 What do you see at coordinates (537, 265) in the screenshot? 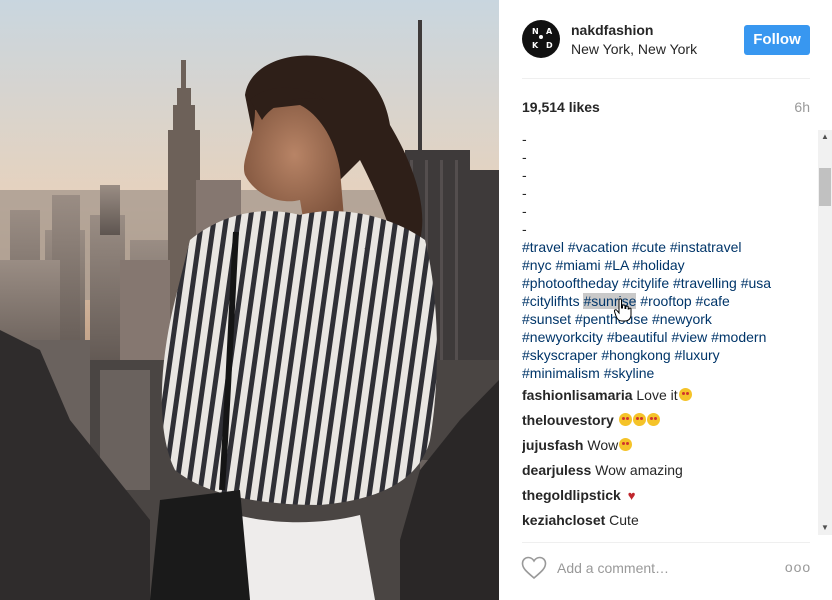
I see `hashtag-link: #nyc` at bounding box center [537, 265].